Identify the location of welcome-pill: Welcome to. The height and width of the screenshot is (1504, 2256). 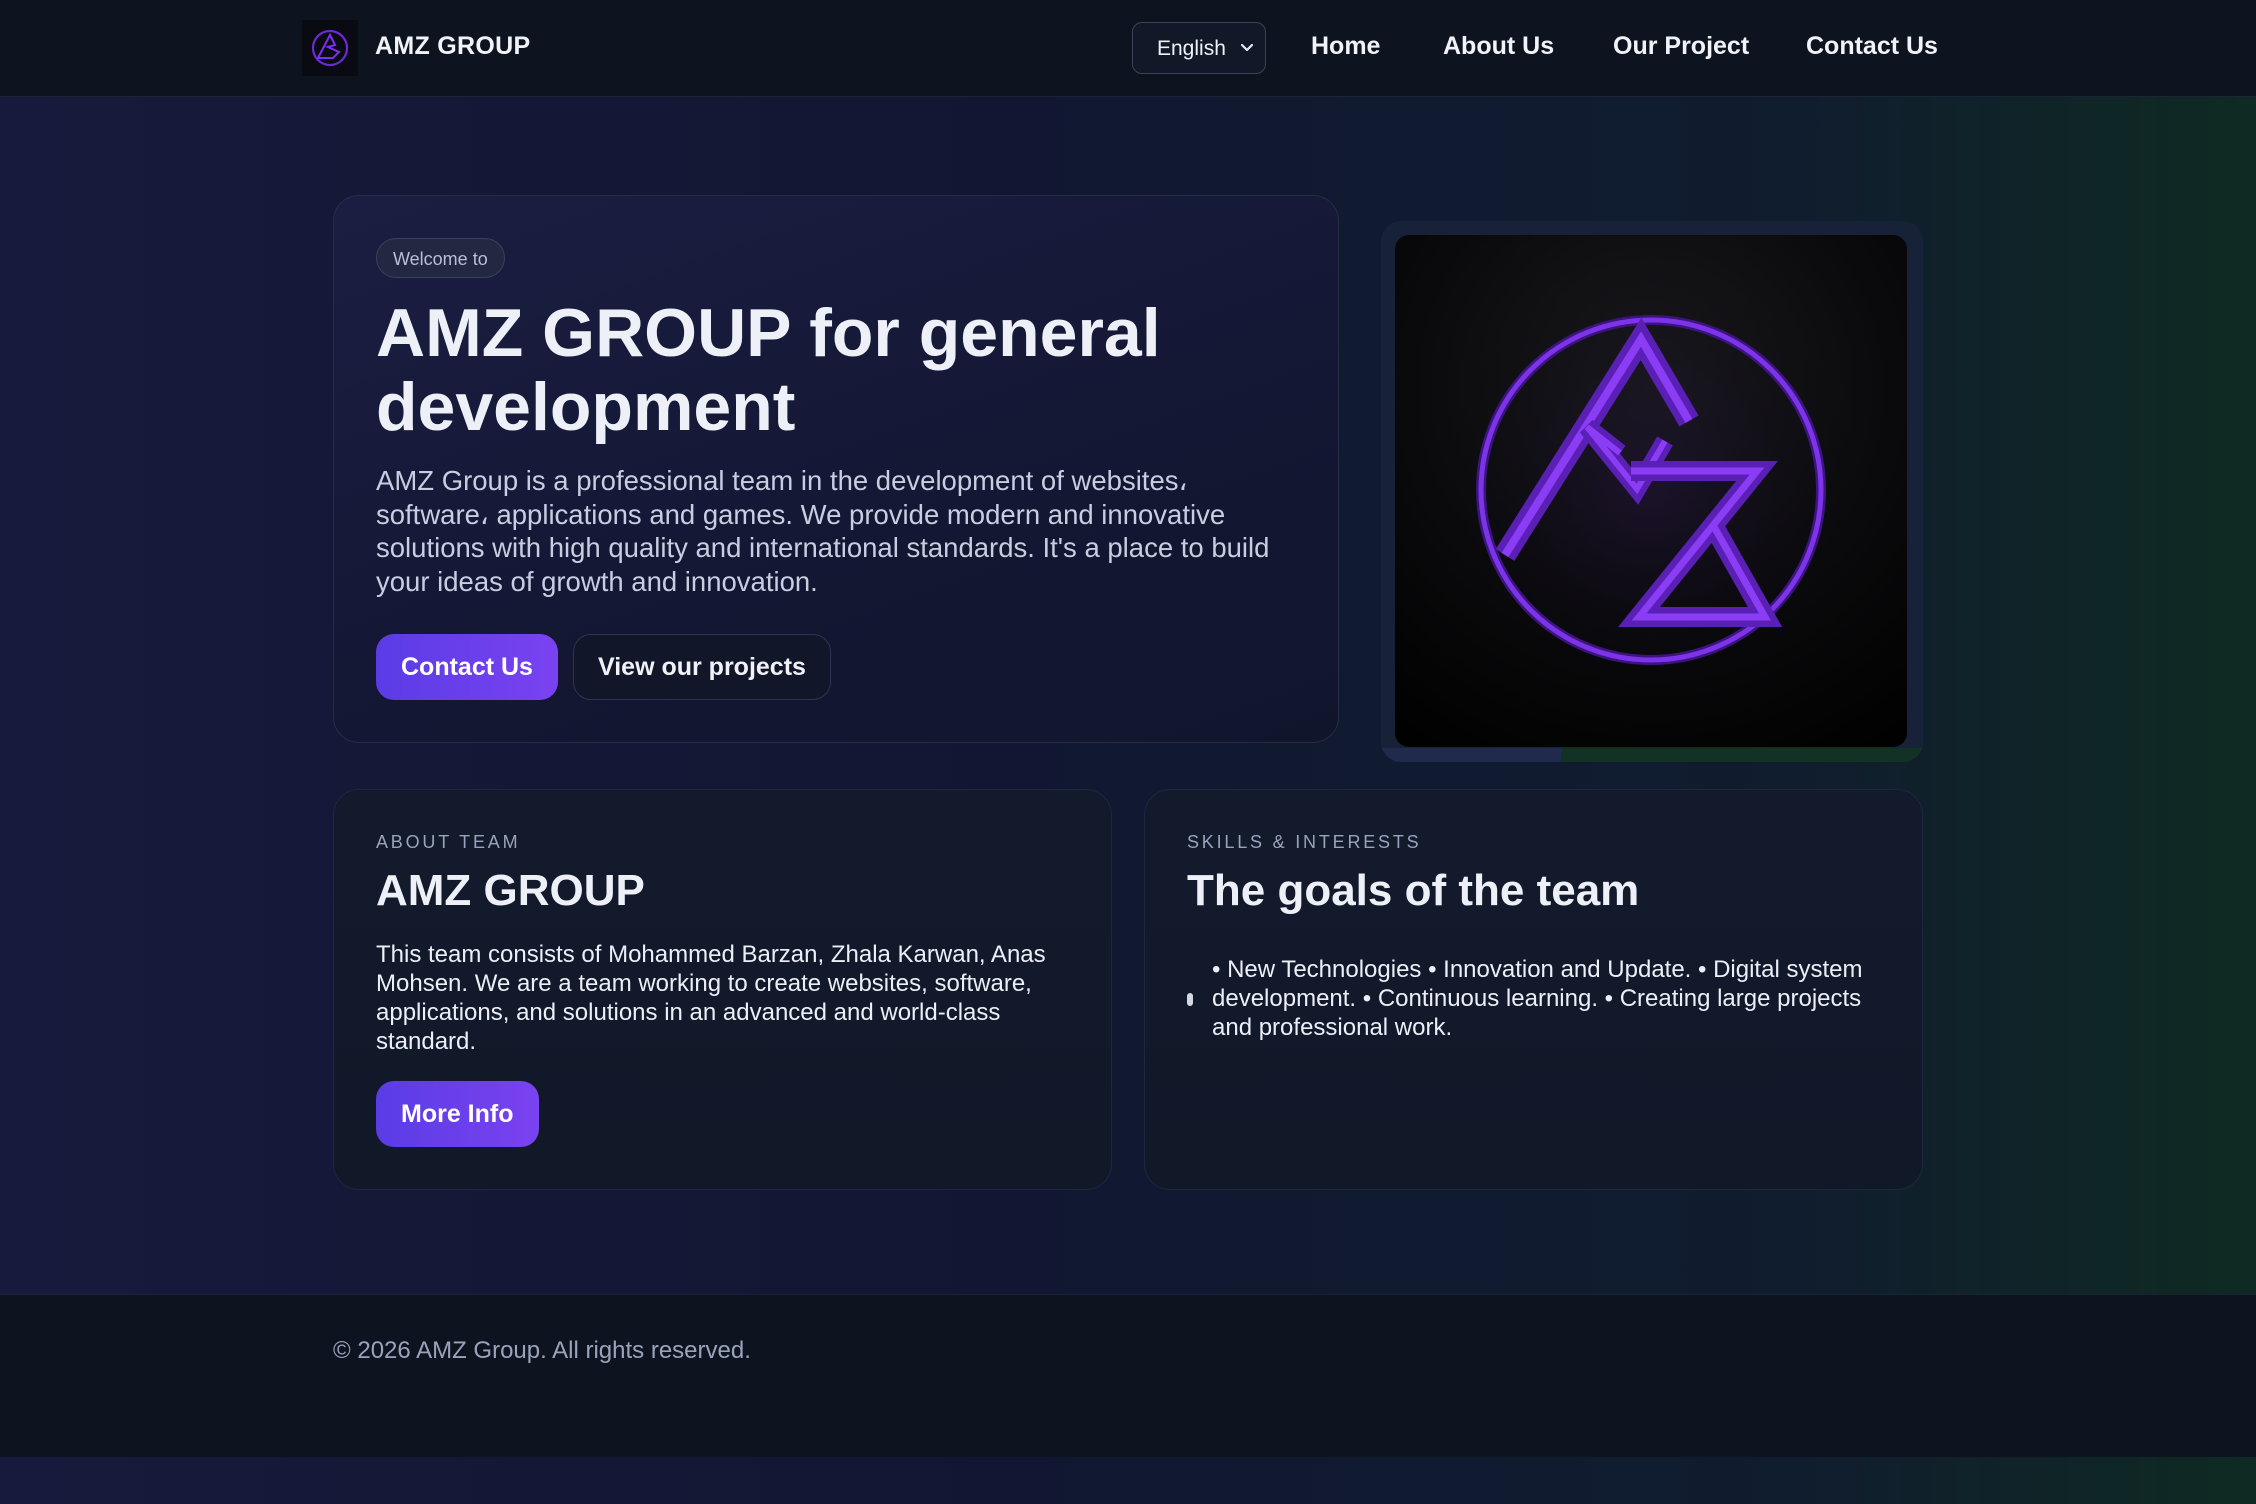
(440, 258).